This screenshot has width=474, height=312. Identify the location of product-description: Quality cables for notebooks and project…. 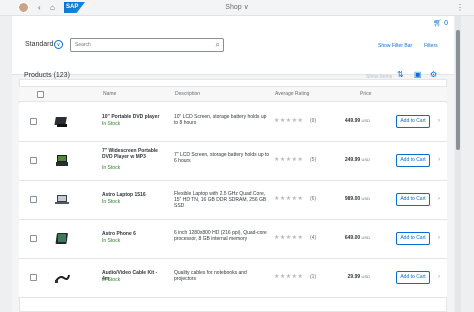
(210, 276).